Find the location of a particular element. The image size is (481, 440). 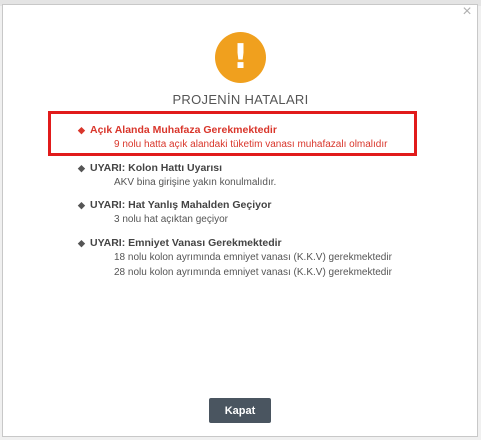

issue-heading: ◆ UYARI: Kolon Hattı Uyarısı is located at coordinates (177, 168).